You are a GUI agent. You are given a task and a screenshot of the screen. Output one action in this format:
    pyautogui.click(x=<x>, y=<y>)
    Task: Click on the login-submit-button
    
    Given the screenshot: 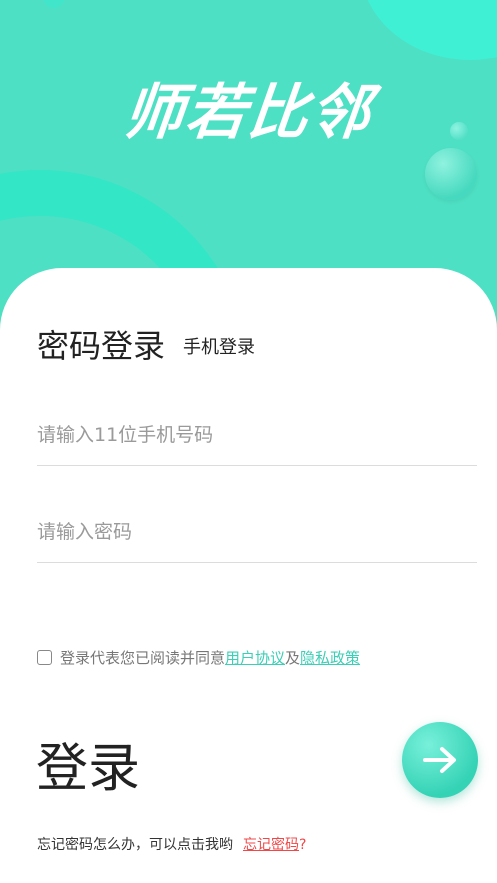 What is the action you would take?
    pyautogui.click(x=440, y=760)
    